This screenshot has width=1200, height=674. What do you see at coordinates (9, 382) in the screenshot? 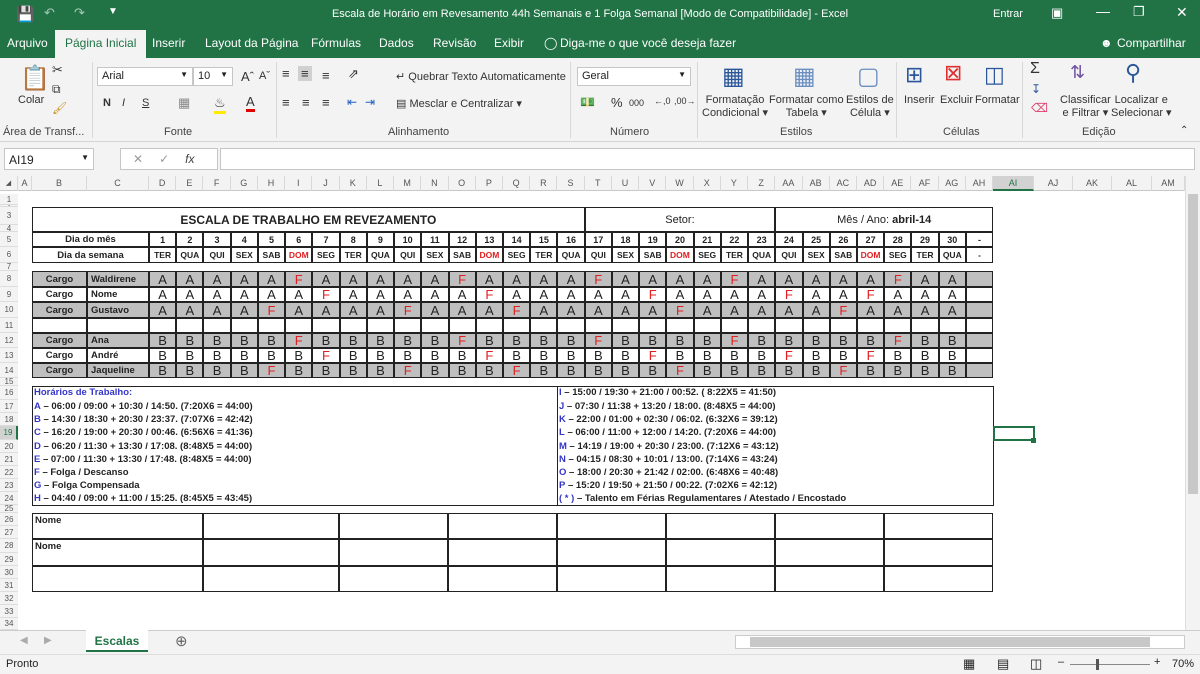
I see `row-header-15: 15` at bounding box center [9, 382].